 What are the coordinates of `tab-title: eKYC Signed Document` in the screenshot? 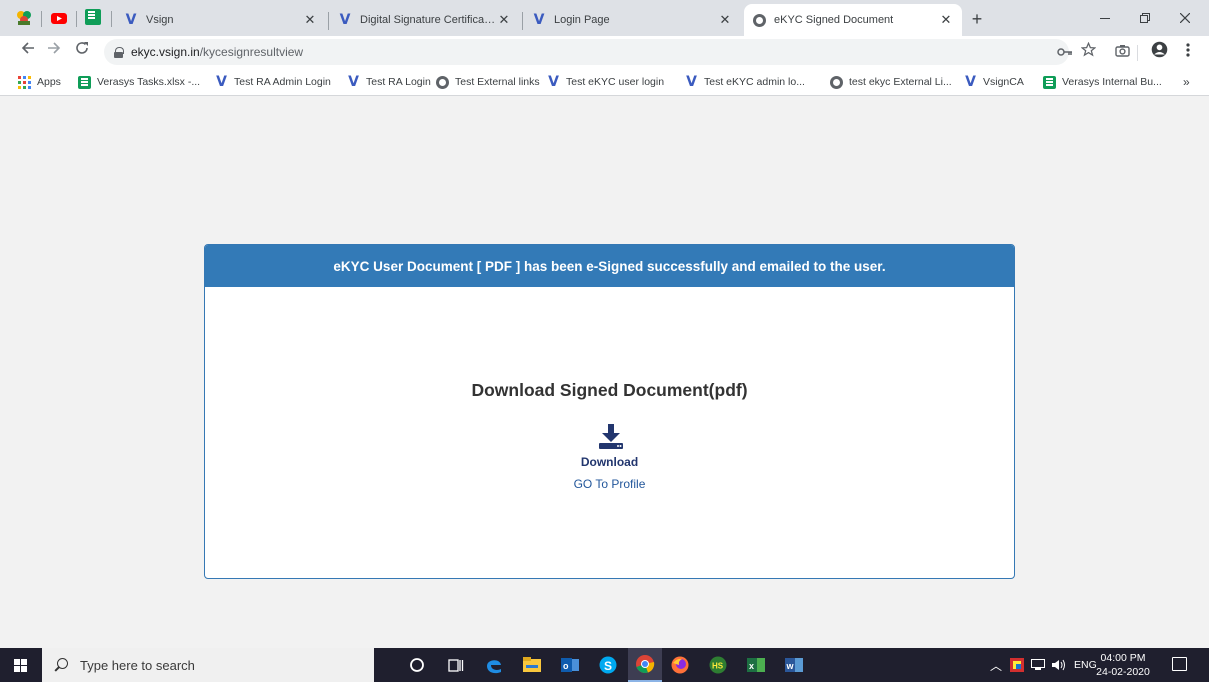 It's located at (834, 20).